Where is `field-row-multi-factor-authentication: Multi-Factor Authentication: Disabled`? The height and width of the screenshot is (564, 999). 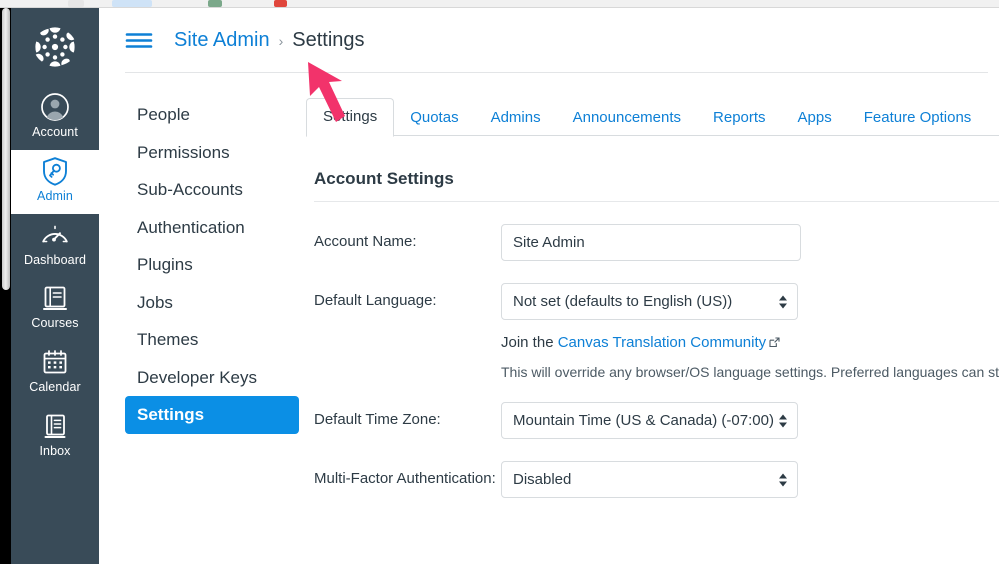
field-row-multi-factor-authentication: Multi-Factor Authentication: Disabled is located at coordinates (652, 479).